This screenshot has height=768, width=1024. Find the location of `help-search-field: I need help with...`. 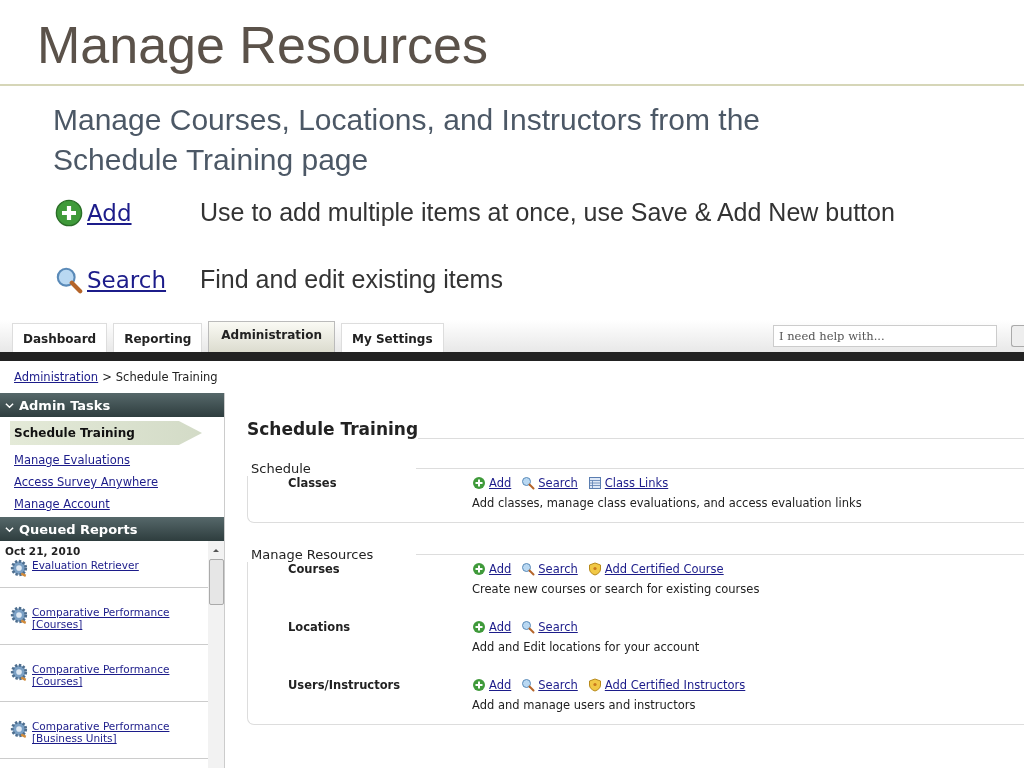

help-search-field: I need help with... is located at coordinates (885, 336).